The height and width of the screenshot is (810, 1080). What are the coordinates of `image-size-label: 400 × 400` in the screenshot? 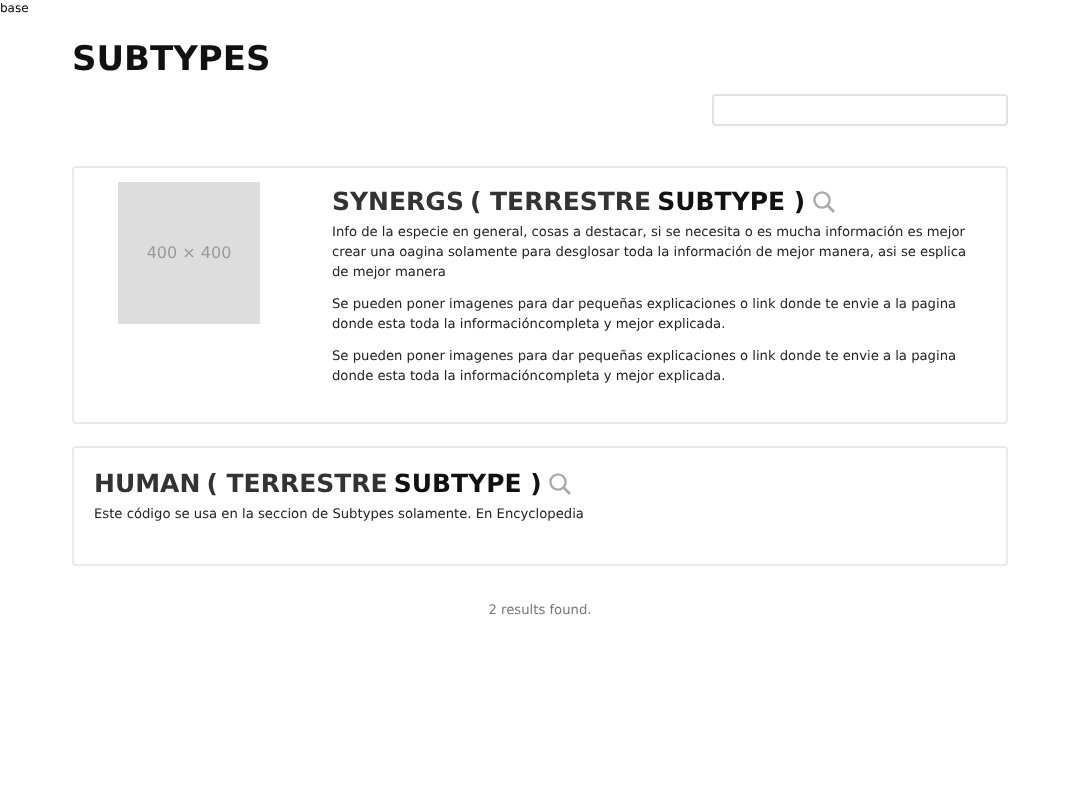 It's located at (189, 253).